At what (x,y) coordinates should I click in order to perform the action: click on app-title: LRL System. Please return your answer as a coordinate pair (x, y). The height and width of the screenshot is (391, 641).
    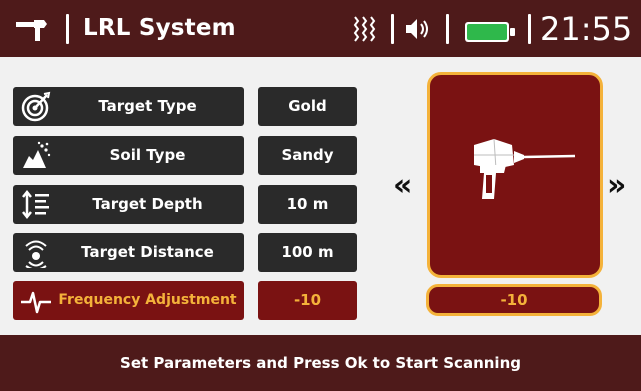
    Looking at the image, I should click on (159, 28).